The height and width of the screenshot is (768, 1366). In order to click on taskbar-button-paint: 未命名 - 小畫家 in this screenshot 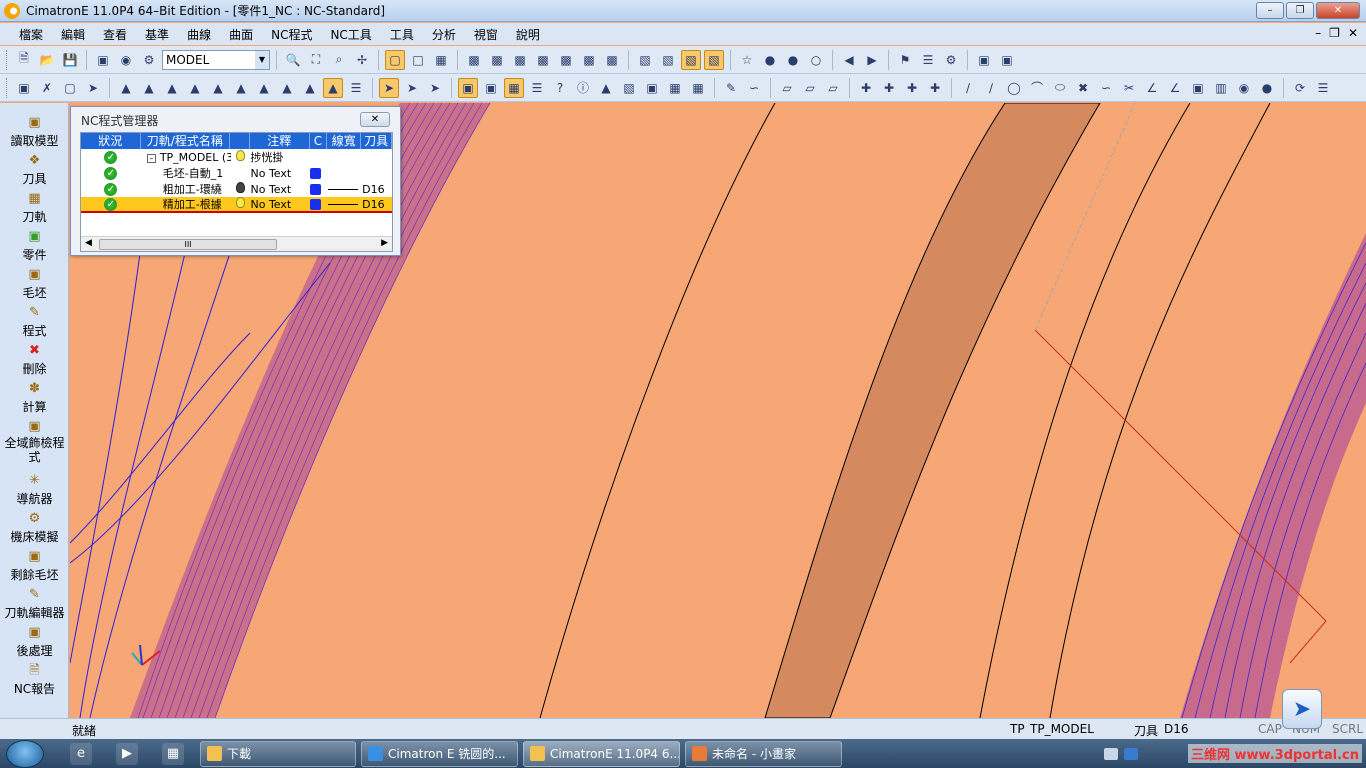, I will do `click(763, 754)`.